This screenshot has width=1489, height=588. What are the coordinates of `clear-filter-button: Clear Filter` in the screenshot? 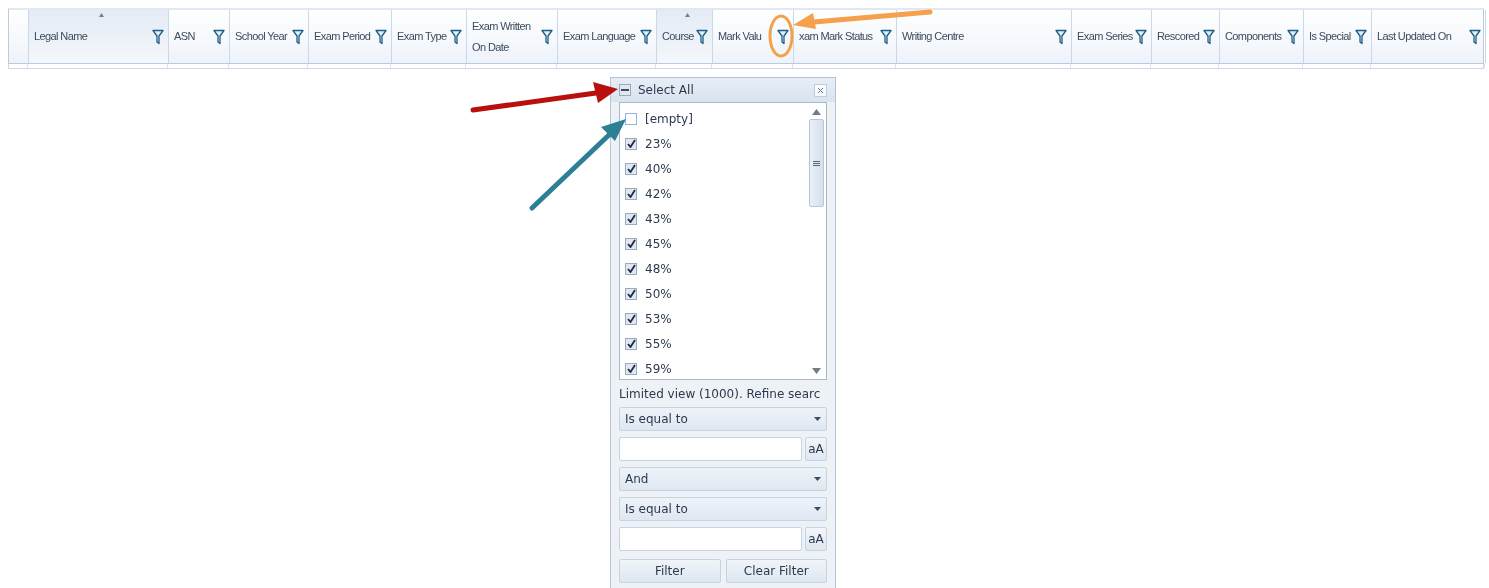 It's located at (776, 571).